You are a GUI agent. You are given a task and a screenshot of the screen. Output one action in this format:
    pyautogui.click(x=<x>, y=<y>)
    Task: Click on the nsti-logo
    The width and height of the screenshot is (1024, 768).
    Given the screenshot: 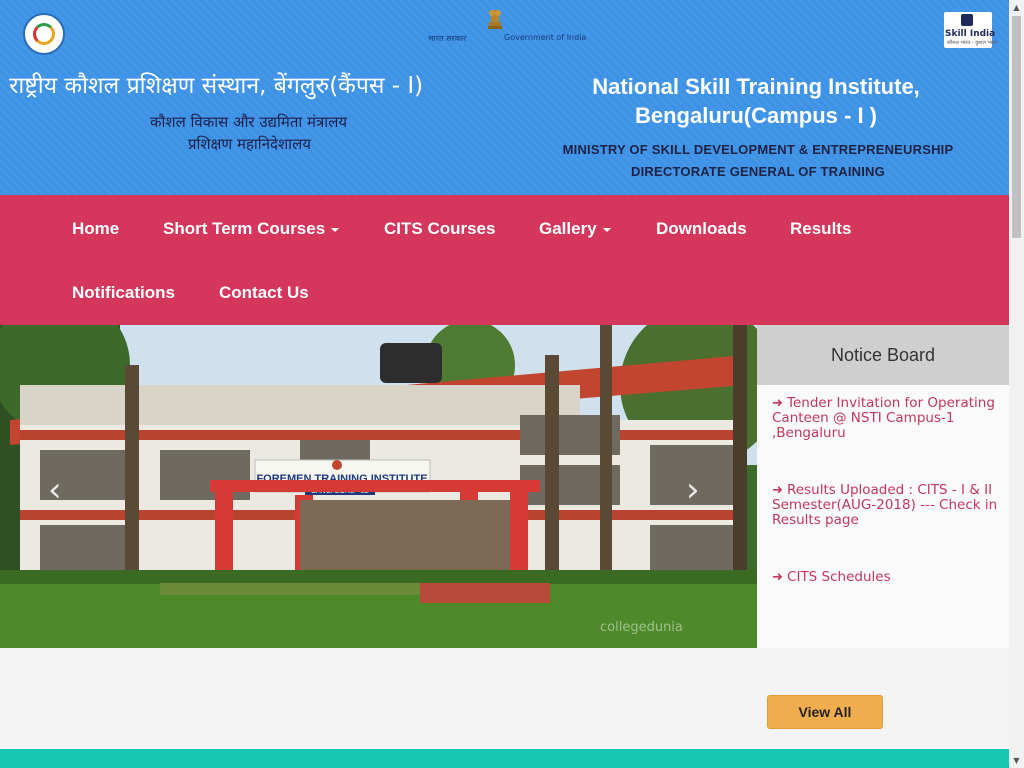 What is the action you would take?
    pyautogui.click(x=44, y=34)
    